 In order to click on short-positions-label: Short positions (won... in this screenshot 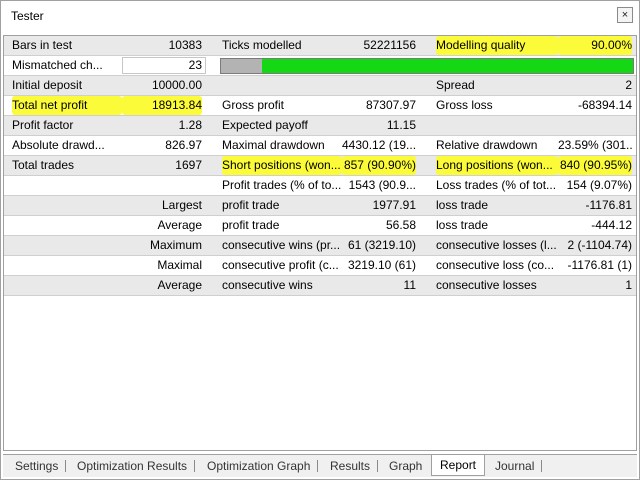, I will do `click(282, 165)`.